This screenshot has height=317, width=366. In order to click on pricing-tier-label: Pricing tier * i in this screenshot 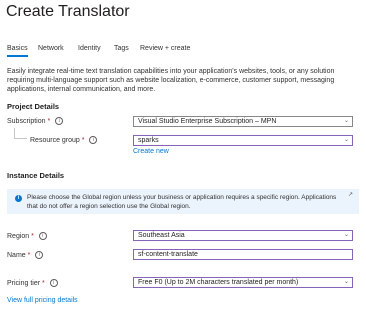, I will do `click(32, 283)`.